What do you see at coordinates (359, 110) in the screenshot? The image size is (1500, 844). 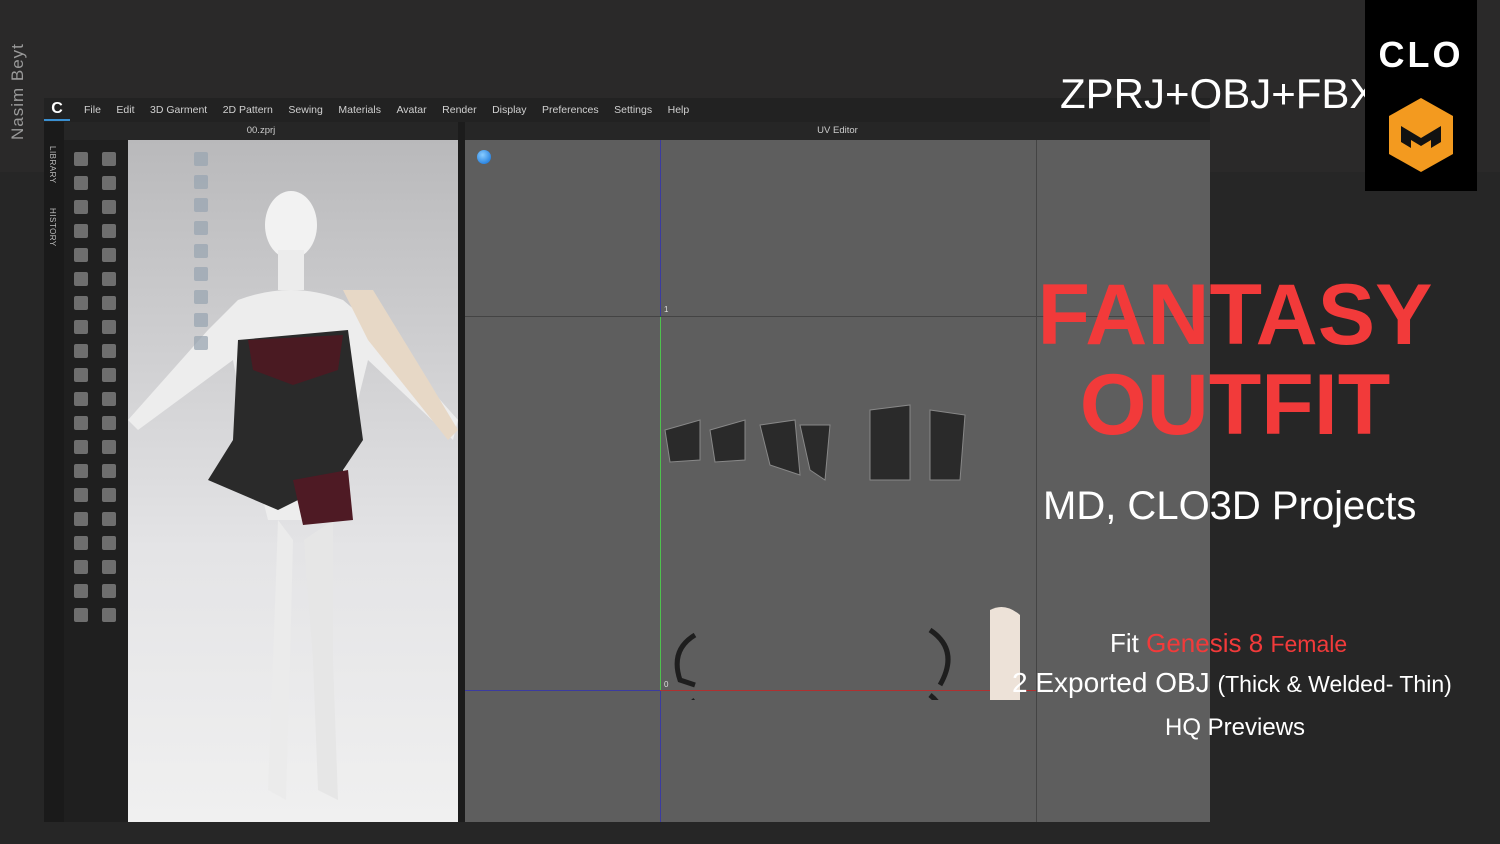 I see `menu-materials: Materials` at bounding box center [359, 110].